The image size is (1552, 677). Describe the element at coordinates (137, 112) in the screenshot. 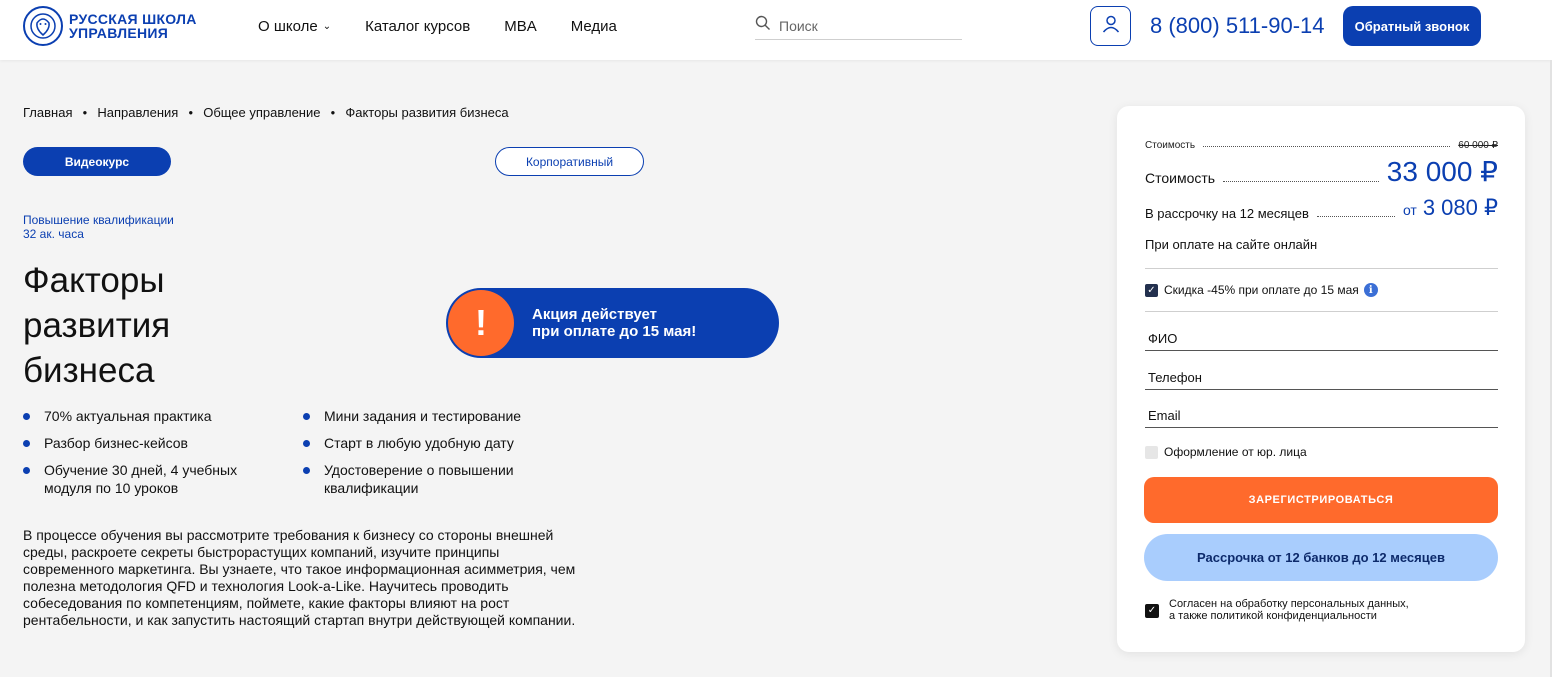

I see `breadcrumb-item-directions: Направления` at that location.